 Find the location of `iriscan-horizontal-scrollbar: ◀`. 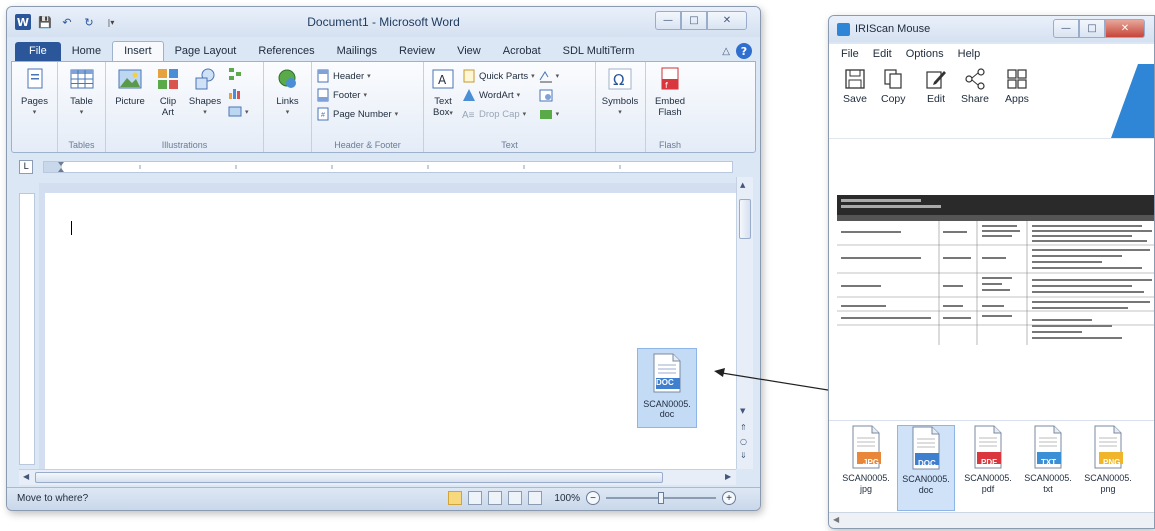

iriscan-horizontal-scrollbar: ◀ is located at coordinates (991, 520).